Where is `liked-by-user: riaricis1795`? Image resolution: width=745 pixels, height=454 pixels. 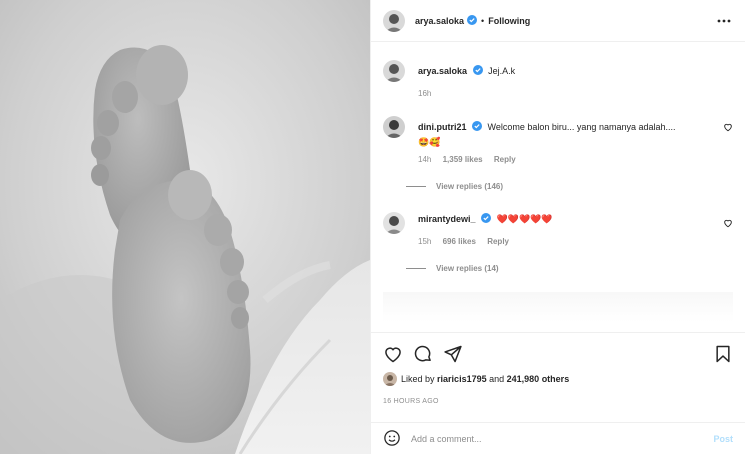
liked-by-user: riaricis1795 is located at coordinates (462, 379).